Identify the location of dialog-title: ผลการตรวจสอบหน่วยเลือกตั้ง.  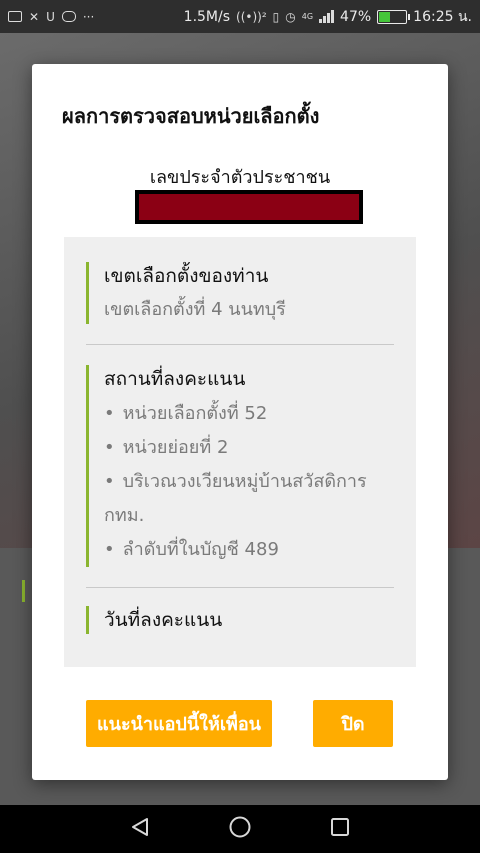
(191, 116).